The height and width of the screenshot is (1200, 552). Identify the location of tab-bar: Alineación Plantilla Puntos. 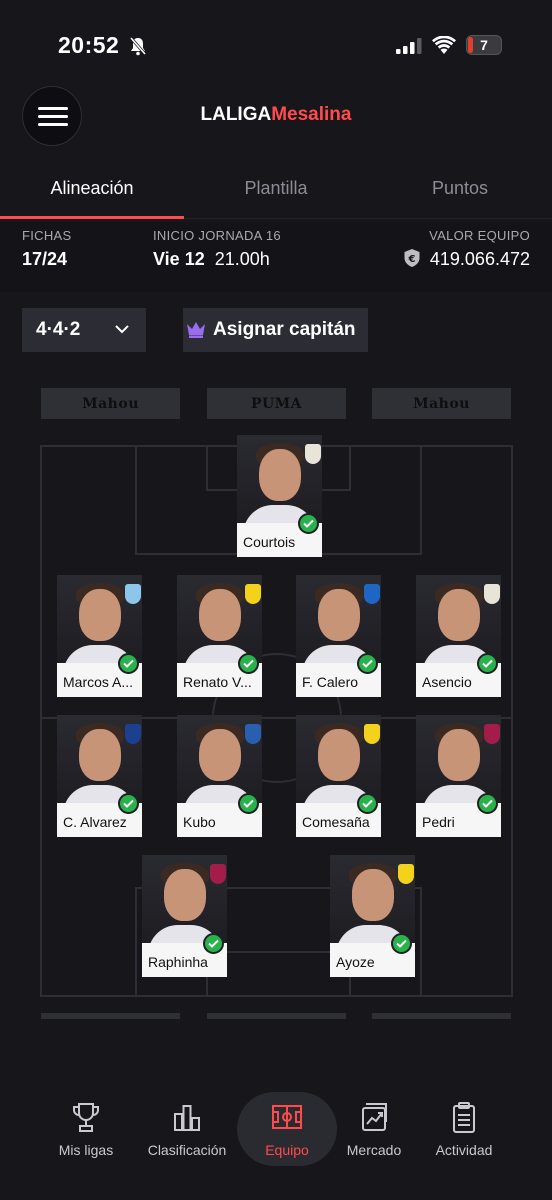
(276, 195).